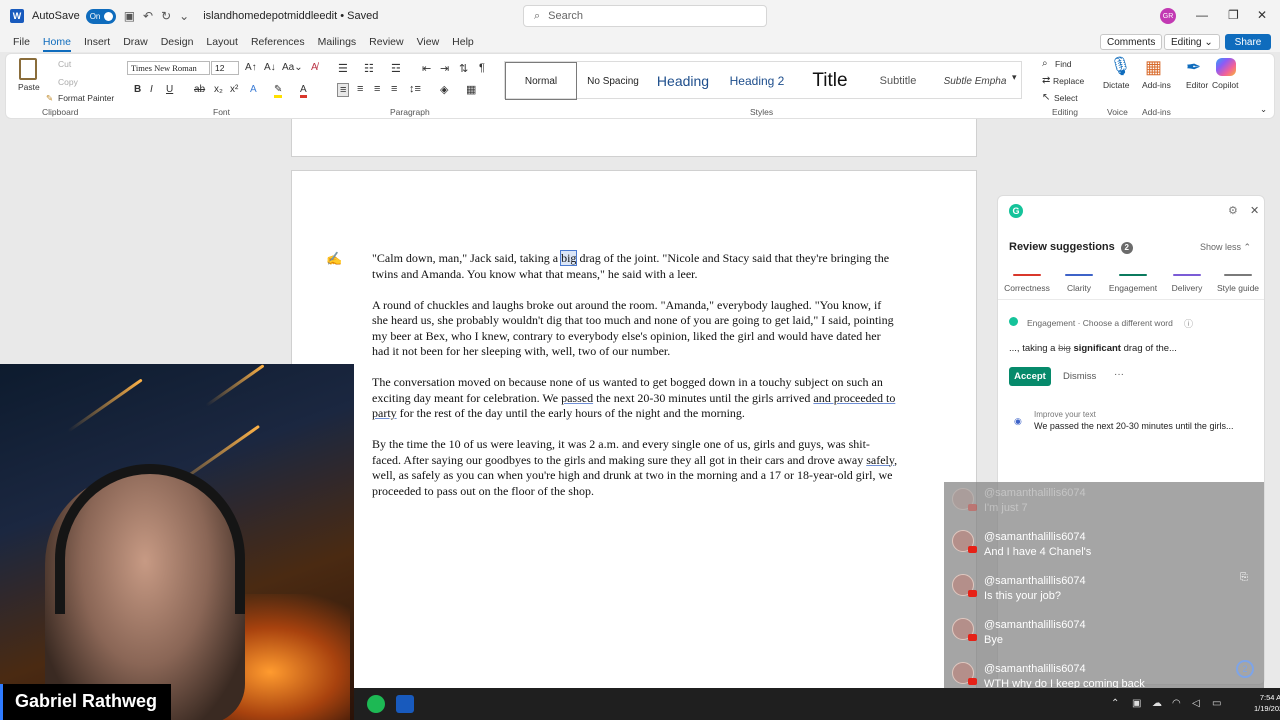 Image resolution: width=1280 pixels, height=720 pixels. Describe the element at coordinates (1156, 85) in the screenshot. I see `addins-button: Add-ins` at that location.